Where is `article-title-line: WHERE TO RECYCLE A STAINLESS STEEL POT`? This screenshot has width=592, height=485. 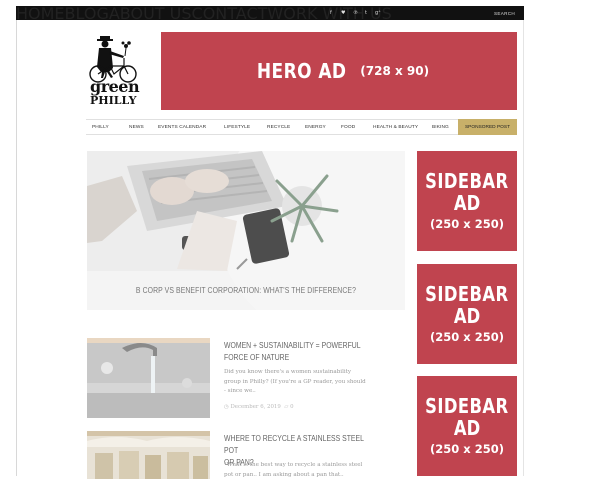 article-title-line: WHERE TO RECYCLE A STAINLESS STEEL POT is located at coordinates (294, 444).